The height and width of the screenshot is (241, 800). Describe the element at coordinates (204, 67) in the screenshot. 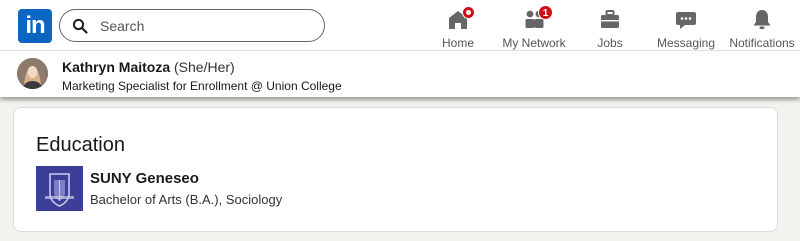

I see `profile-pronouns: (She/Her)` at that location.